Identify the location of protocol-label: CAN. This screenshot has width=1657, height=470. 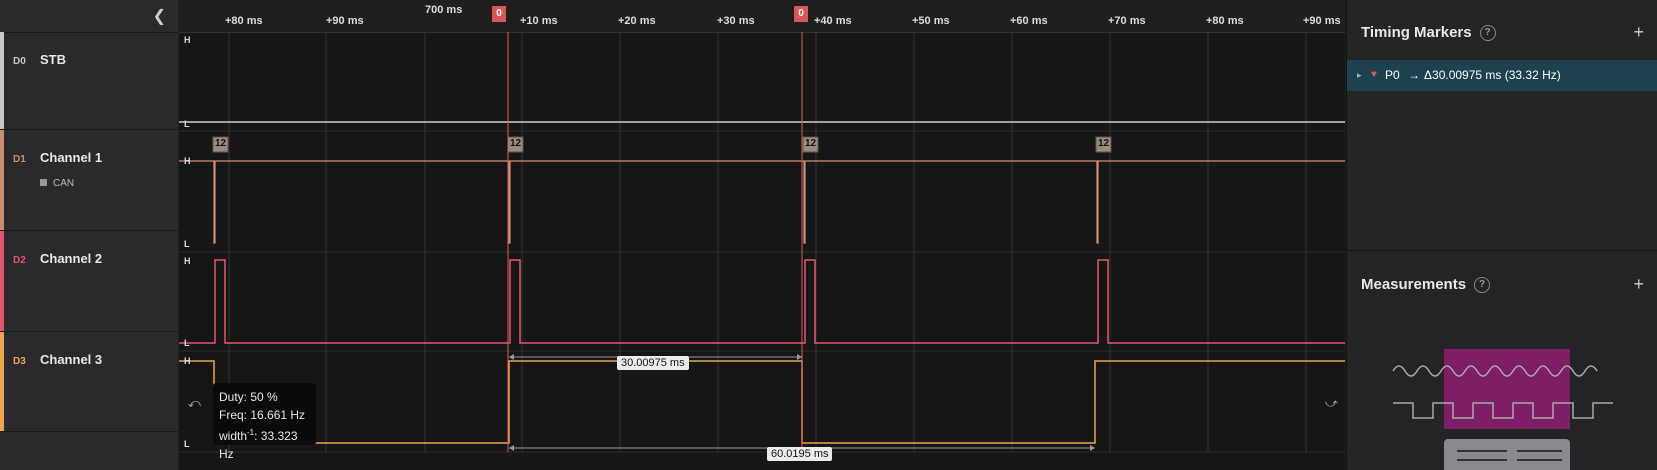
(57, 183).